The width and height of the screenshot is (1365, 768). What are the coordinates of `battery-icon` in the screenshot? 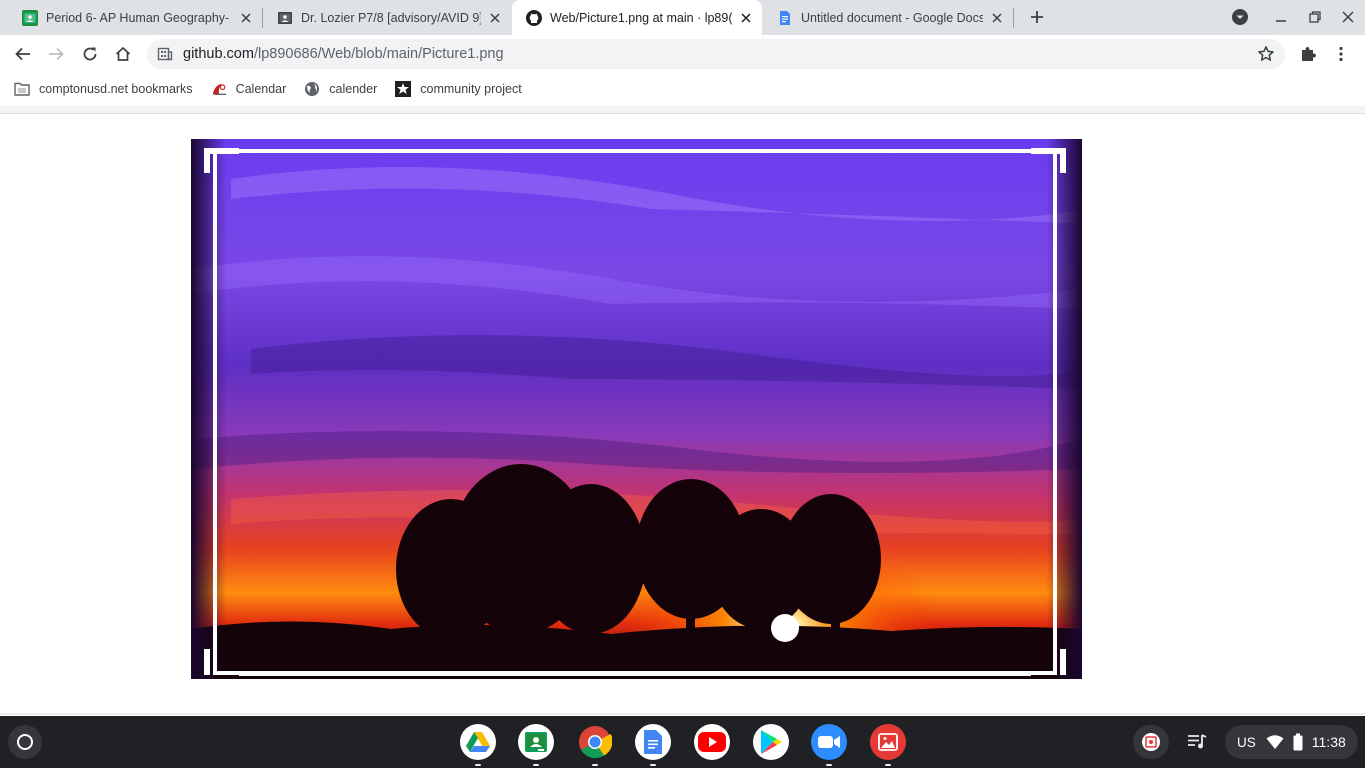 It's located at (1298, 742).